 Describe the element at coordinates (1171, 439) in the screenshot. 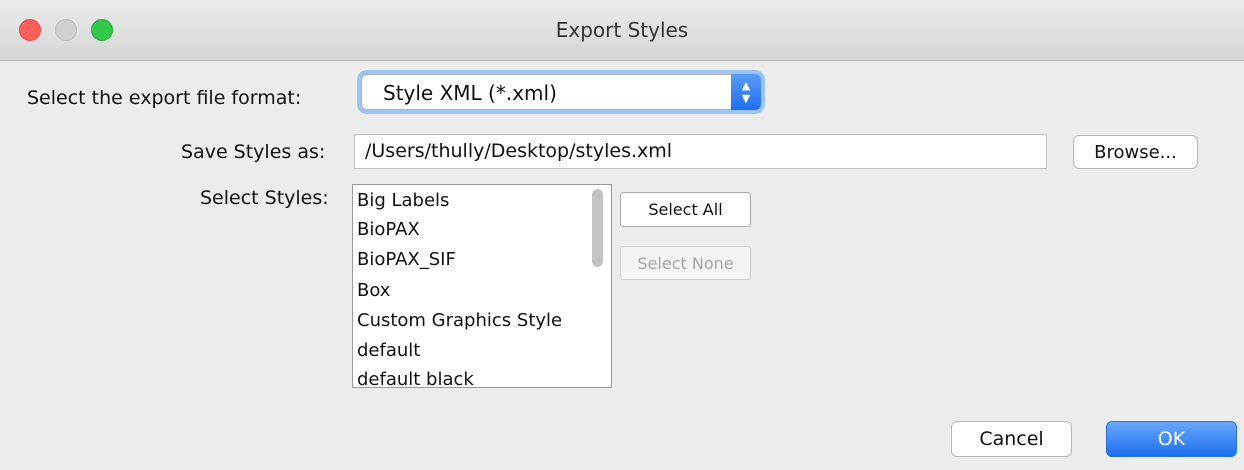

I see `ok-button: OK` at that location.